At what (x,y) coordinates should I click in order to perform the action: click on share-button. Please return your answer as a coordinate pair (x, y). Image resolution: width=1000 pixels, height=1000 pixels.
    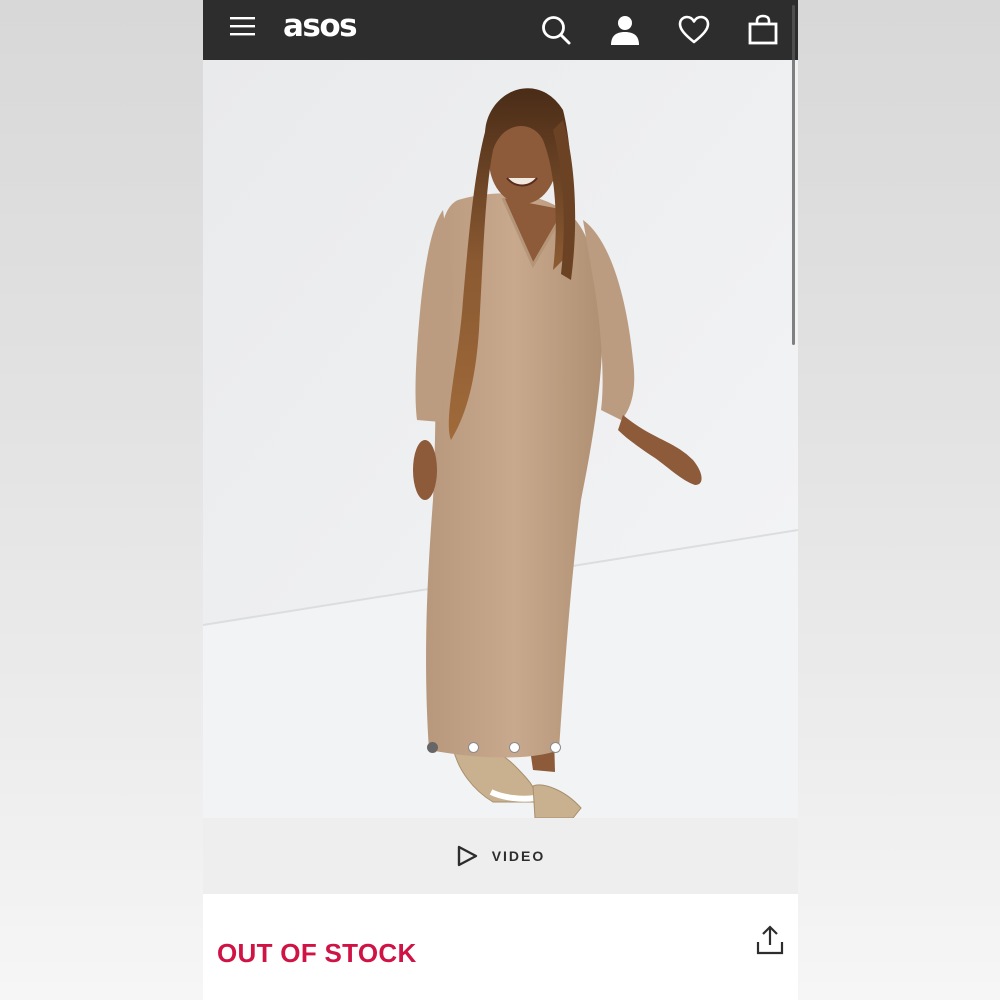
    Looking at the image, I should click on (771, 941).